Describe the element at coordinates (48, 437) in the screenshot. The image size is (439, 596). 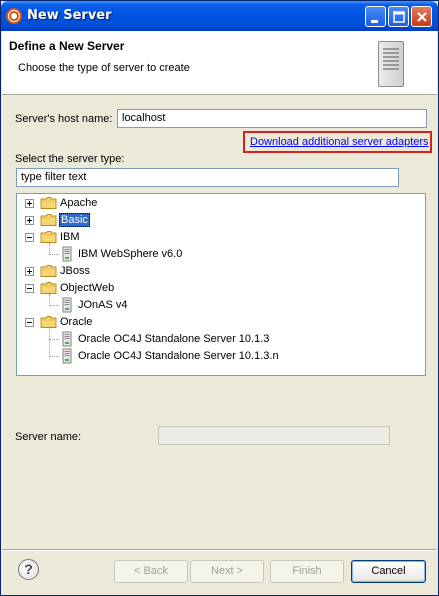
I see `server-name-label: Server name:` at that location.